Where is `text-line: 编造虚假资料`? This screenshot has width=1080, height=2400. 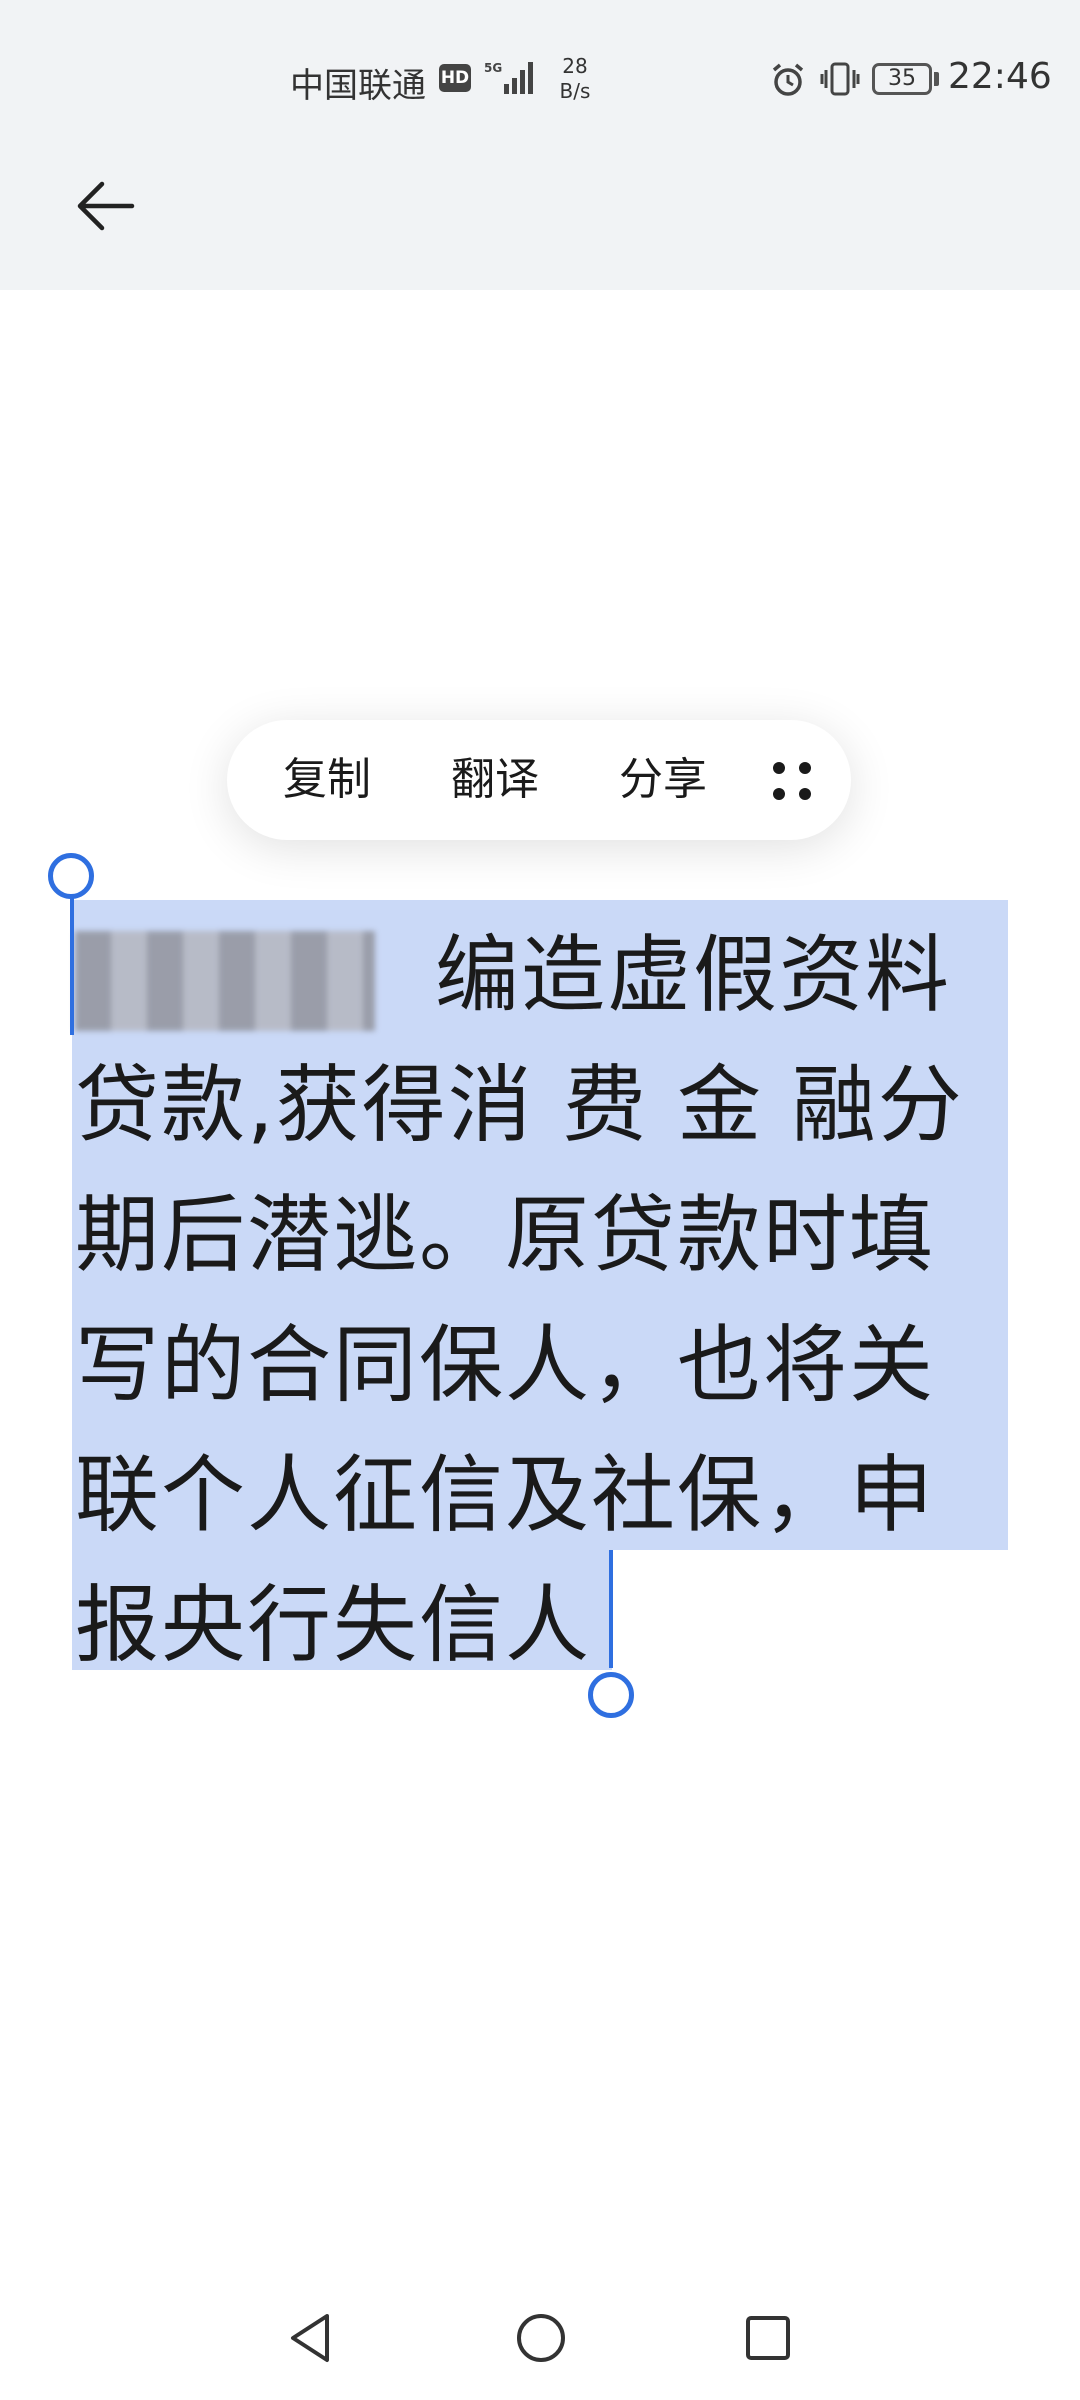
text-line: 编造虚假资料 is located at coordinates (545, 975).